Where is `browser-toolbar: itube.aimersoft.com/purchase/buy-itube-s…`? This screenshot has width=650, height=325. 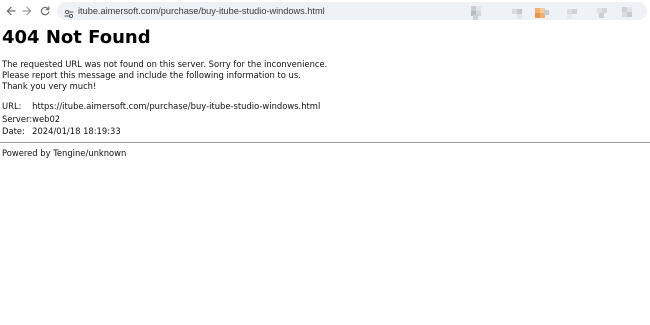
browser-toolbar: itube.aimersoft.com/purchase/buy-itube-s… is located at coordinates (325, 11).